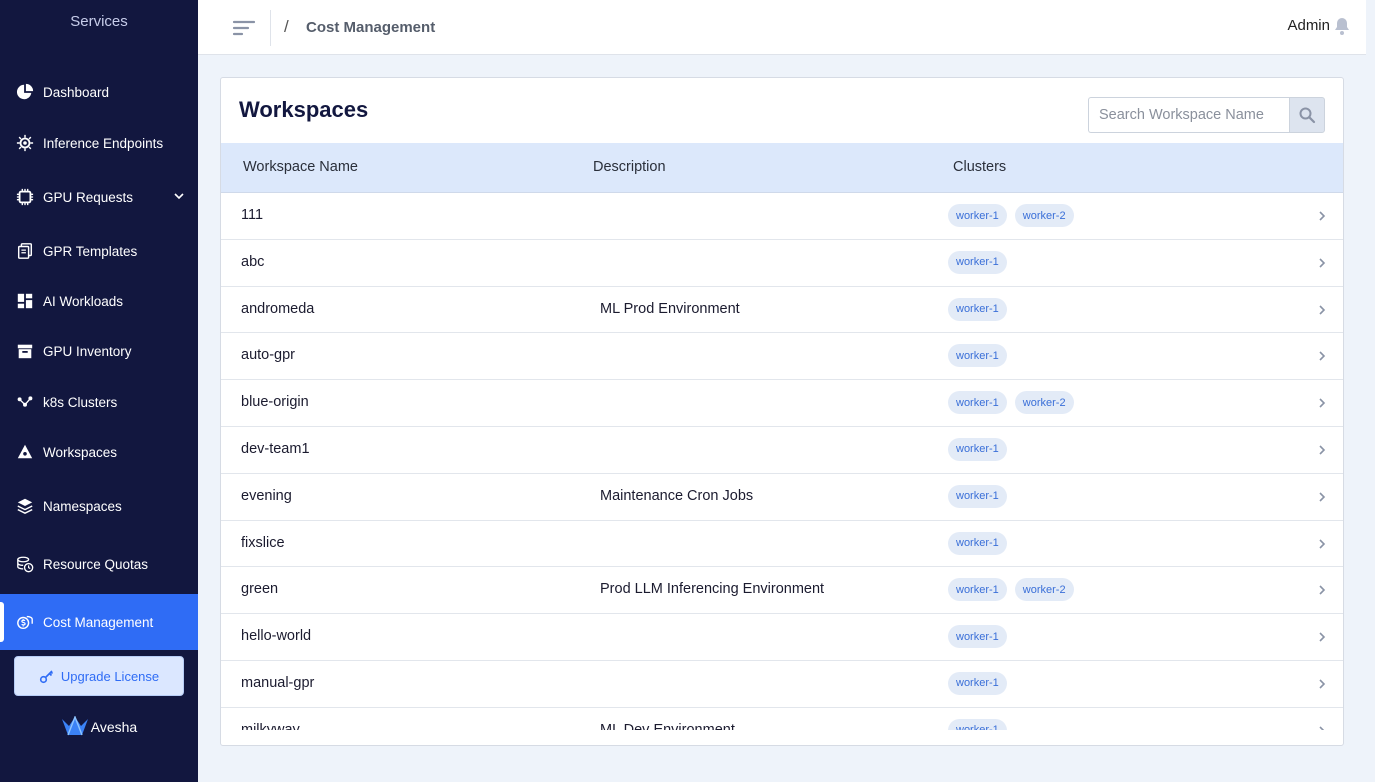 The width and height of the screenshot is (1375, 782). Describe the element at coordinates (782, 403) in the screenshot. I see `table-row: blue-origin worker-1 worker-2` at that location.